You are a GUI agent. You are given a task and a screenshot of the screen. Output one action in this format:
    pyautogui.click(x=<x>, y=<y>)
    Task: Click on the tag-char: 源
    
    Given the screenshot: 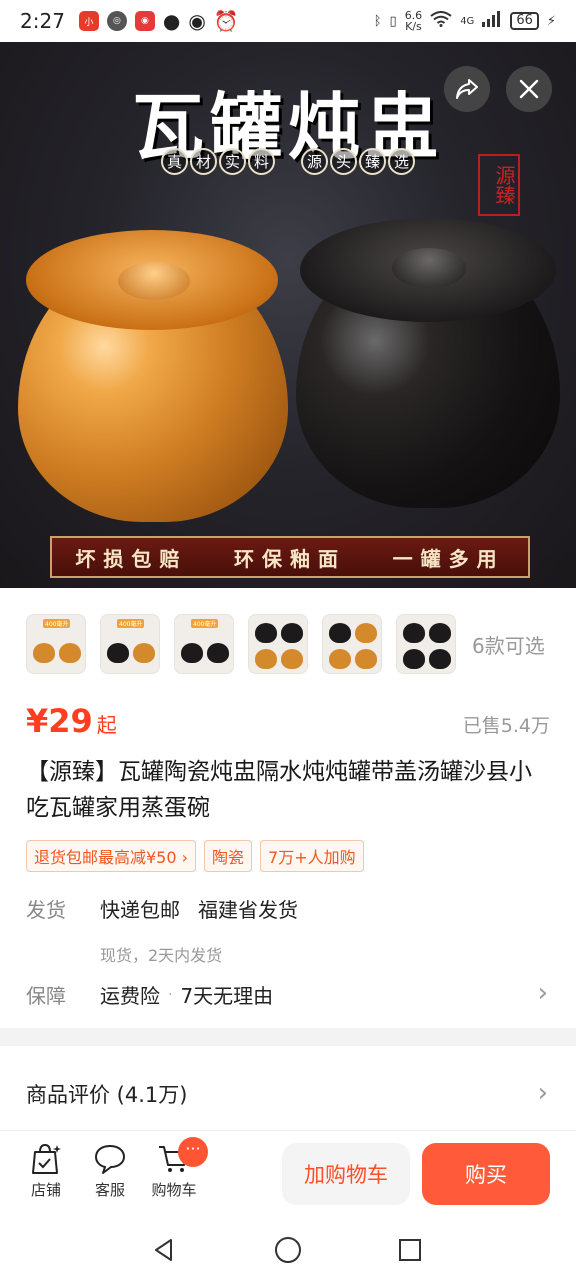 What is the action you would take?
    pyautogui.click(x=314, y=161)
    